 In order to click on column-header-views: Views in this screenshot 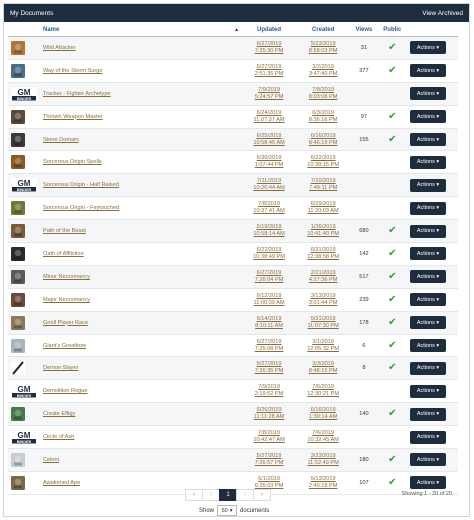, I will do `click(364, 30)`.